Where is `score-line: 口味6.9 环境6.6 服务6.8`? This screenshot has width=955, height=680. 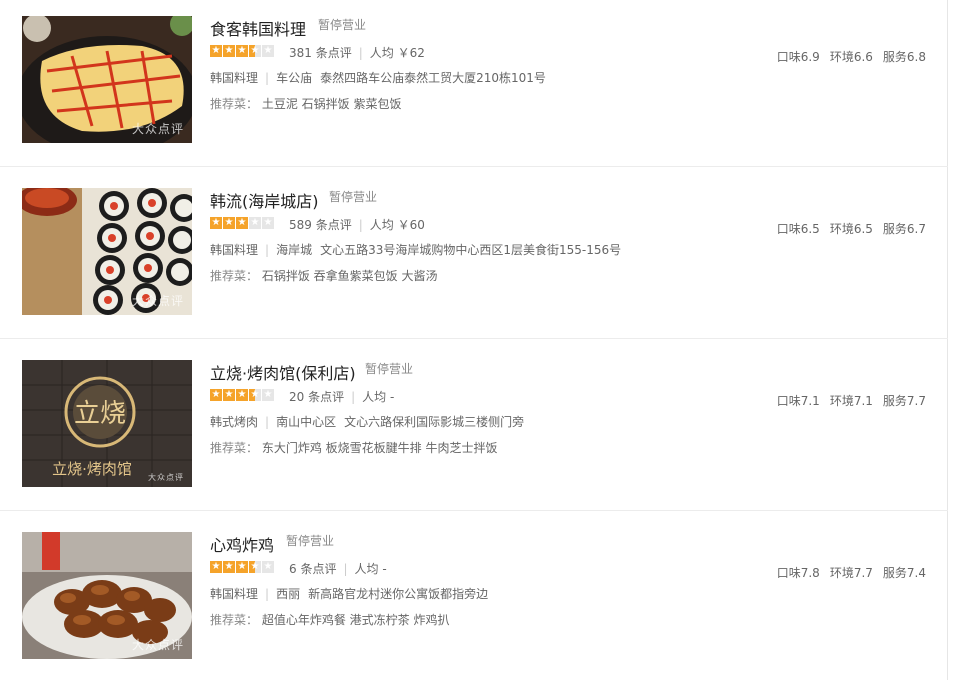 score-line: 口味6.9 环境6.6 服务6.8 is located at coordinates (846, 56).